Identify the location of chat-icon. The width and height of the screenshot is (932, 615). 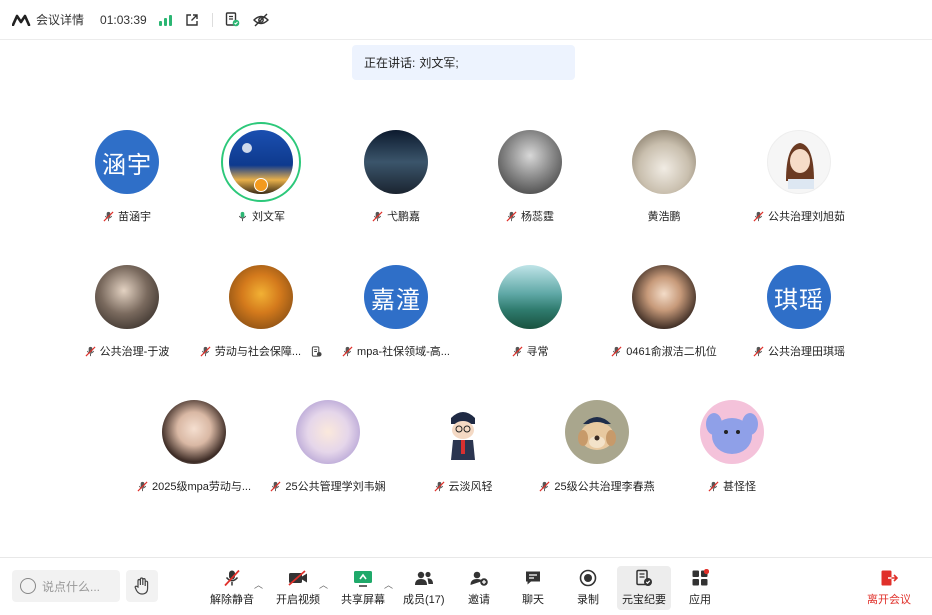
(533, 578).